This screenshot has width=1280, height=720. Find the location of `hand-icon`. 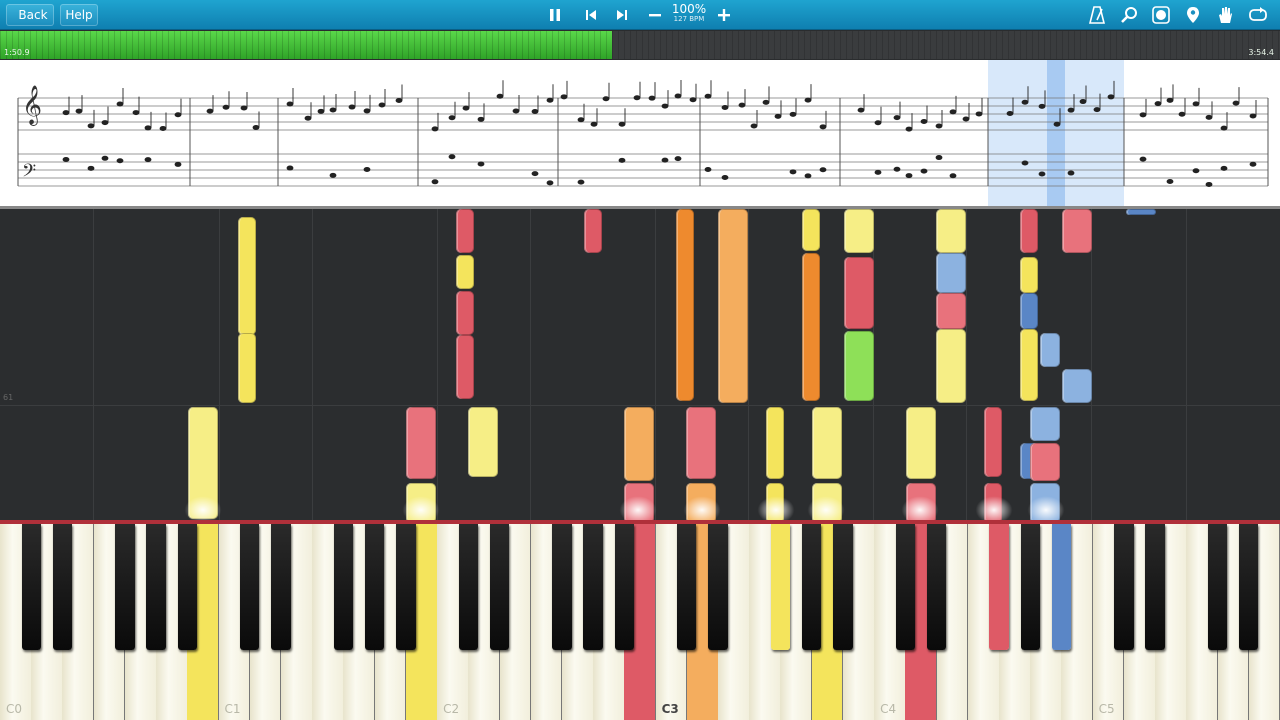

hand-icon is located at coordinates (1225, 15).